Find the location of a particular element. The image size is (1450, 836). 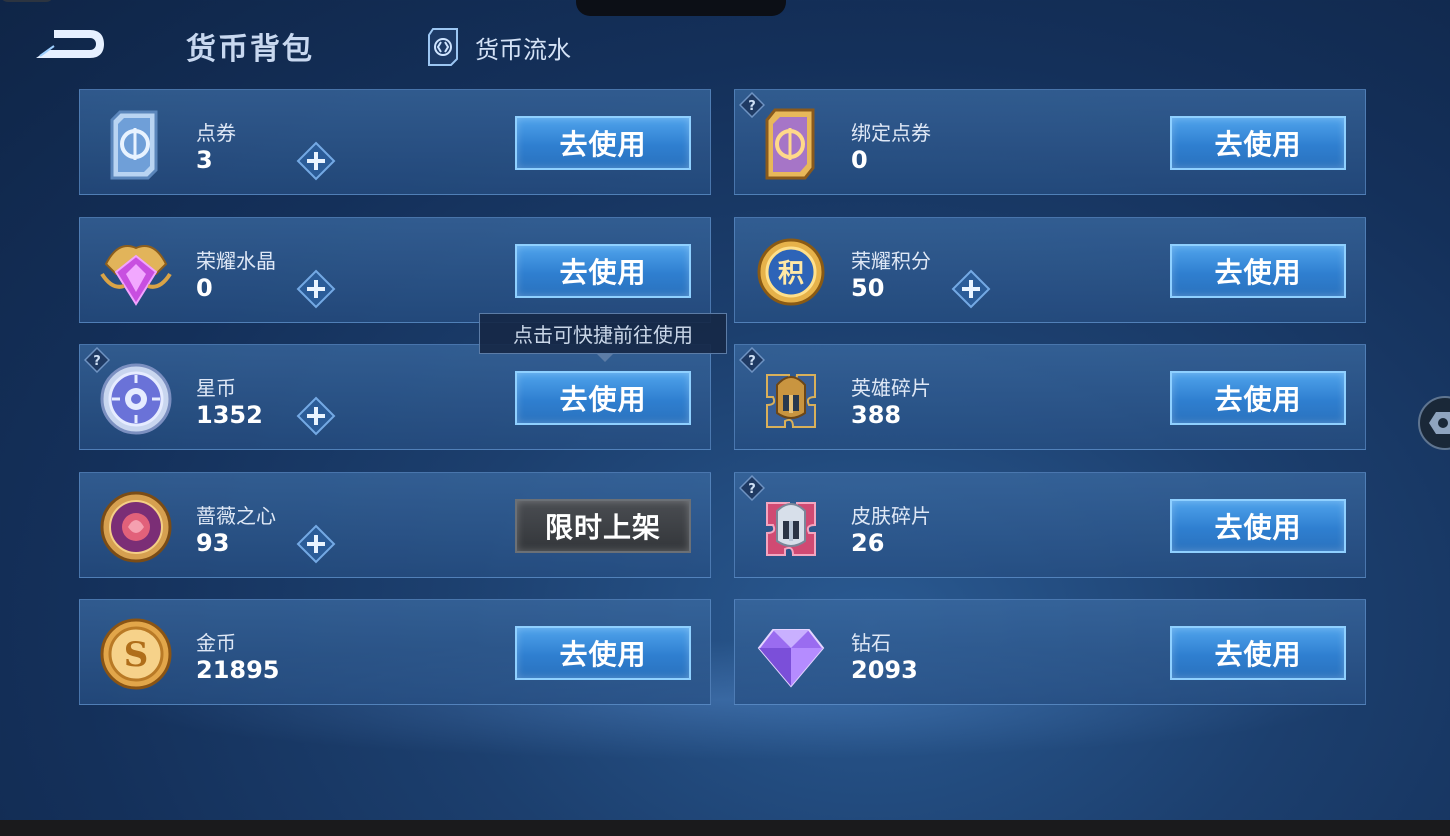

currency-amount: 1352 is located at coordinates (229, 415).